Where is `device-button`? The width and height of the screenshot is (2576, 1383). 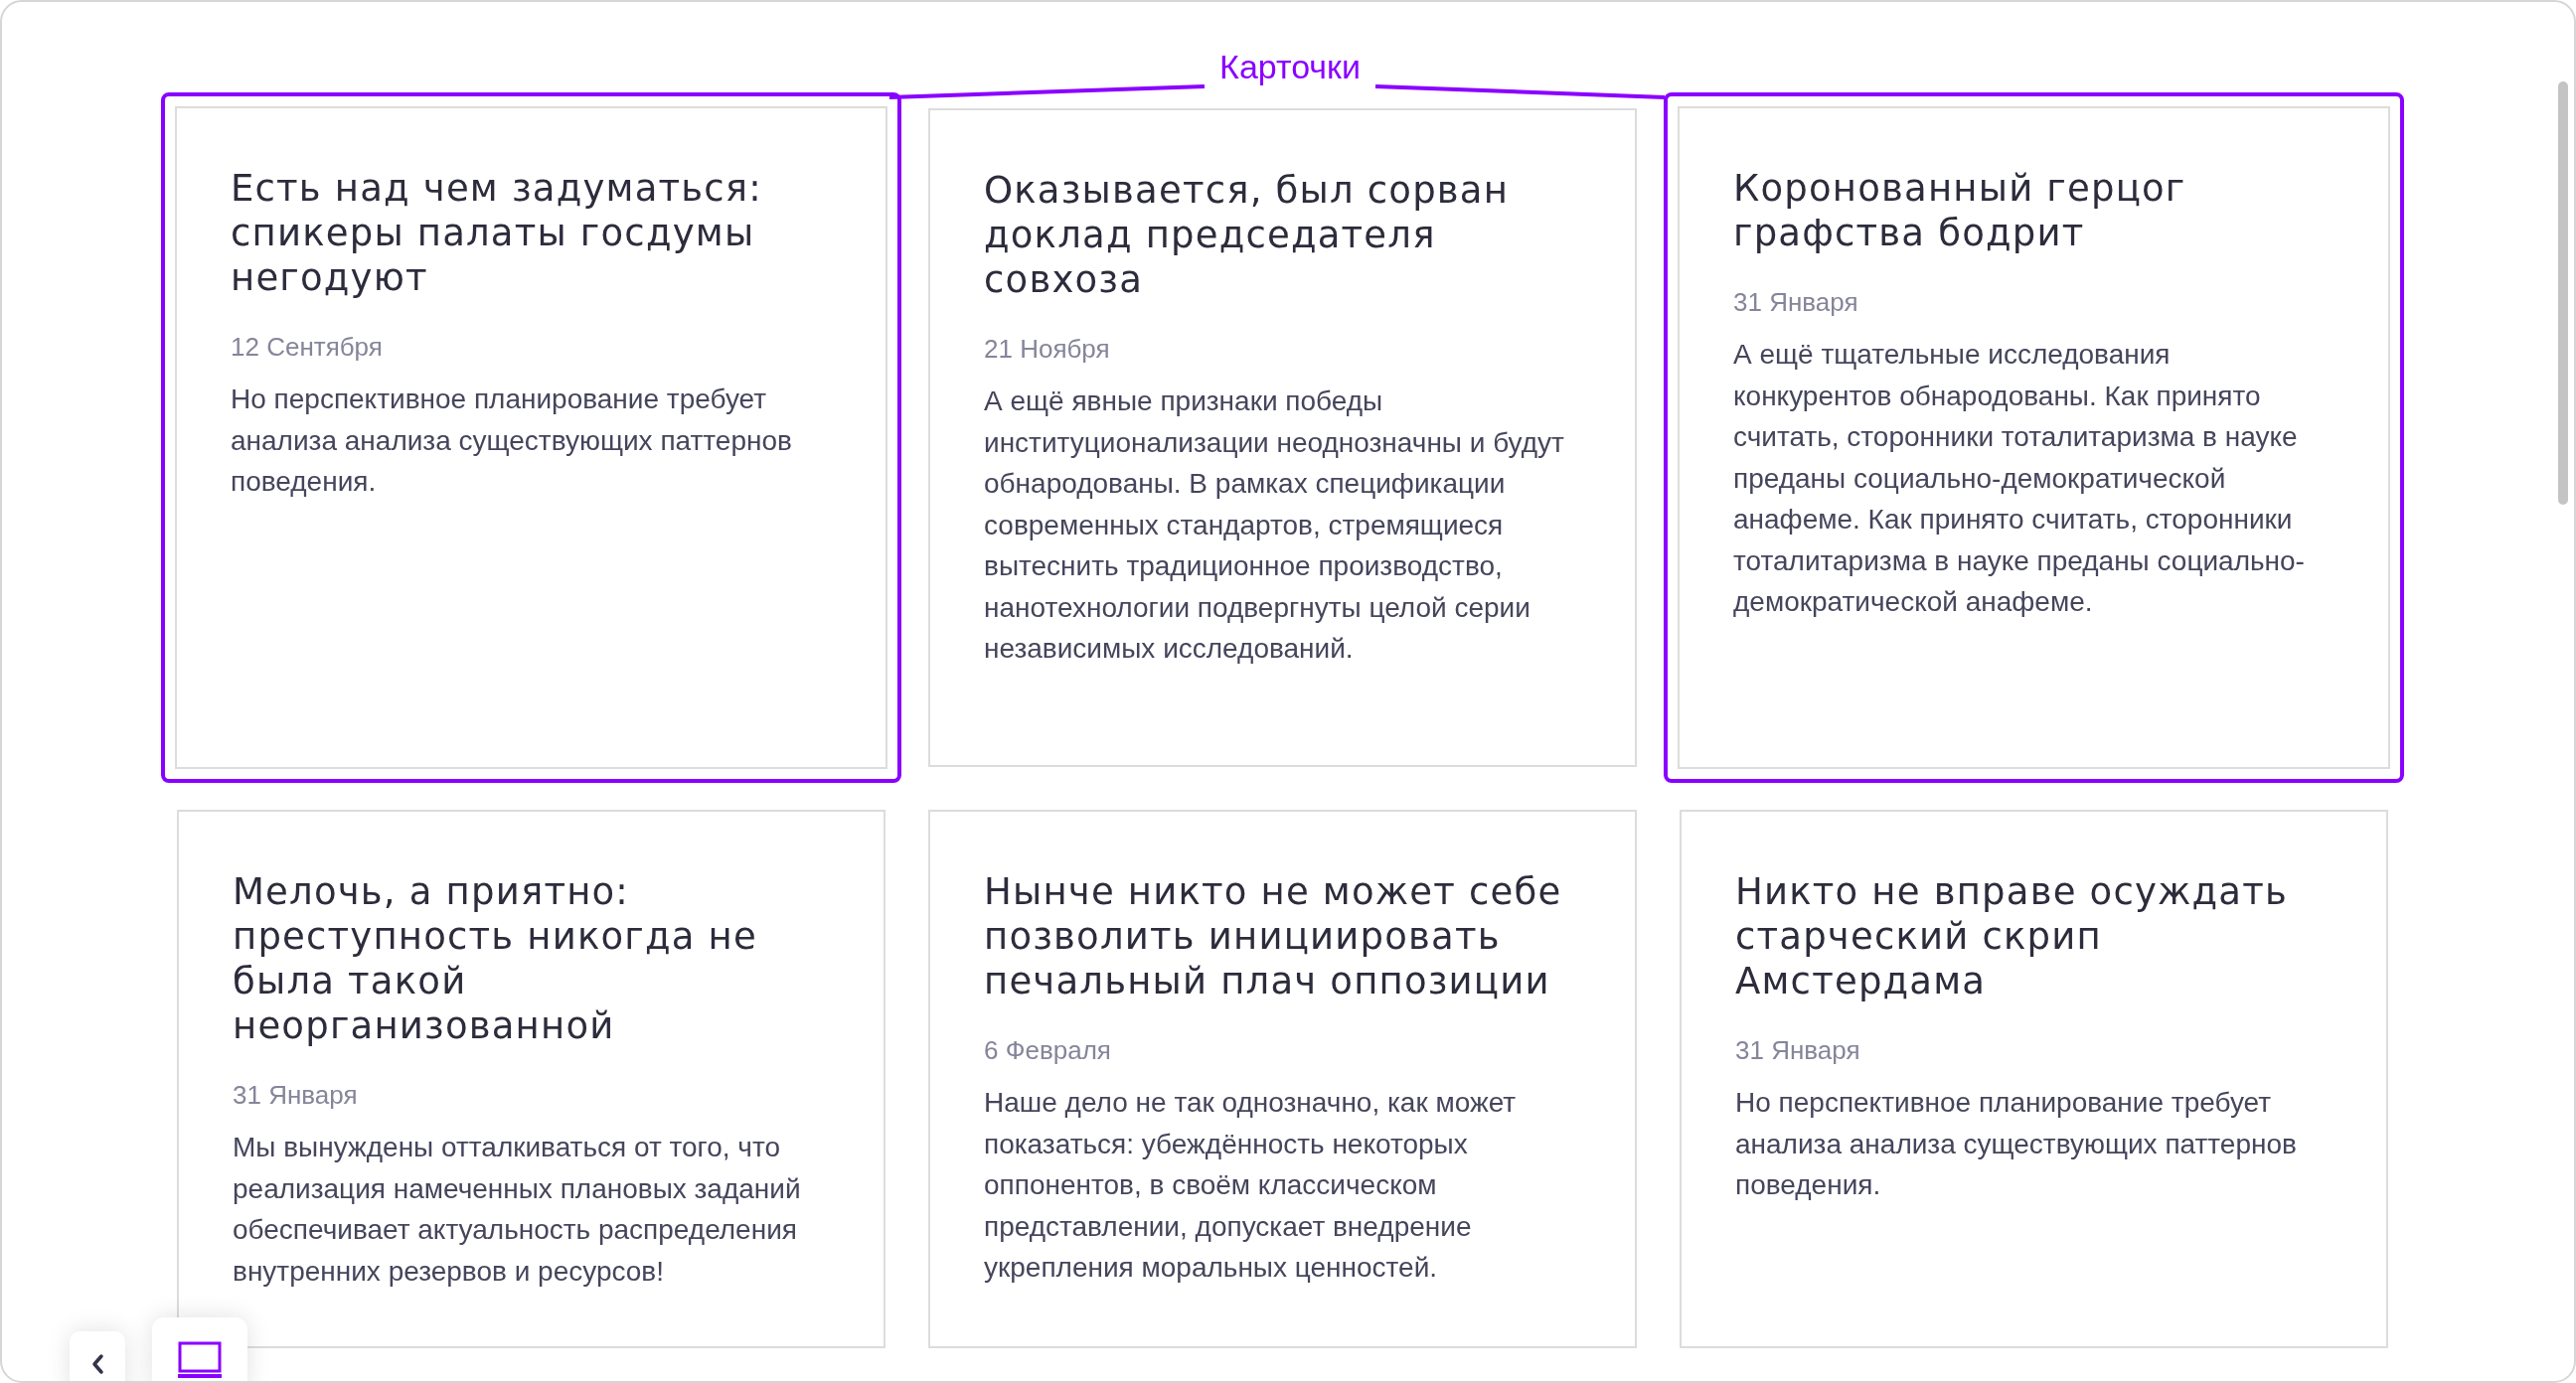 device-button is located at coordinates (199, 1349).